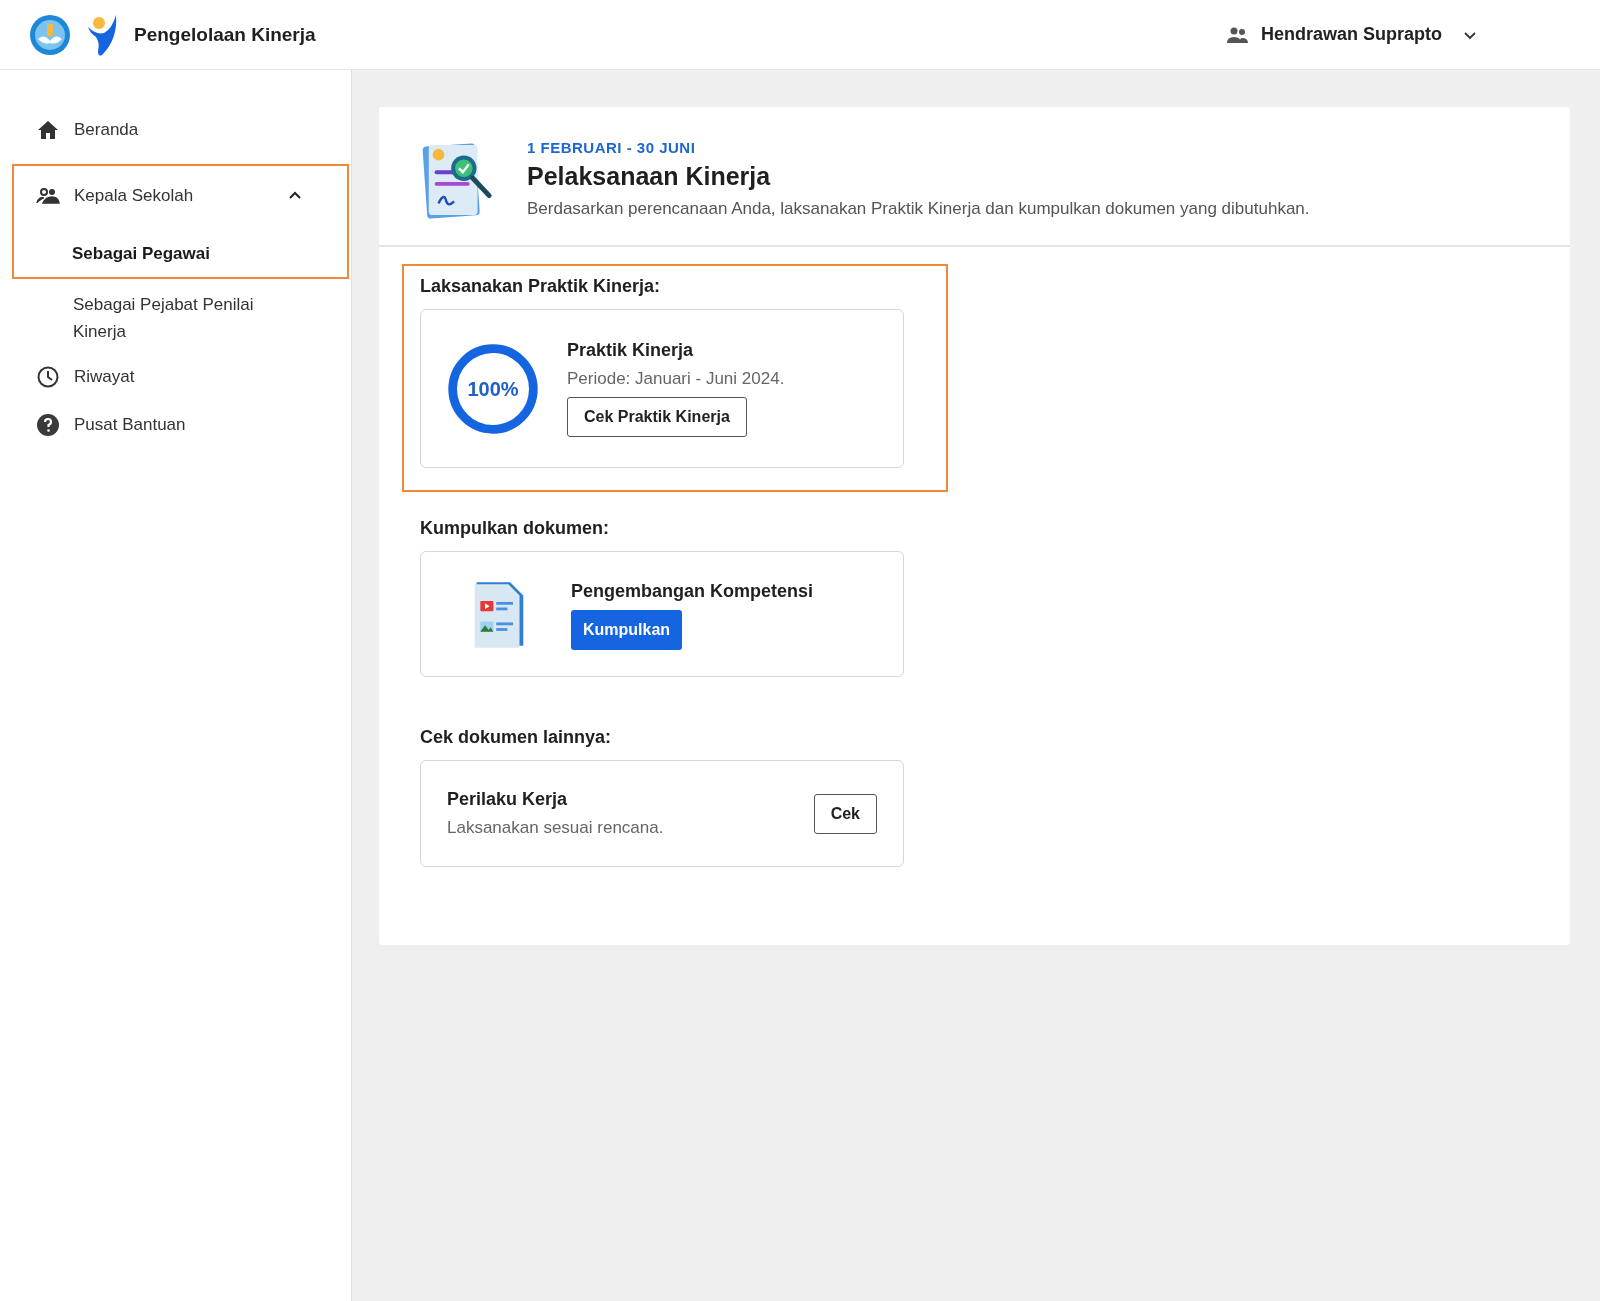 This screenshot has width=1600, height=1301. What do you see at coordinates (516, 737) in the screenshot?
I see `section-heading: Cek dokumen lainnya:` at bounding box center [516, 737].